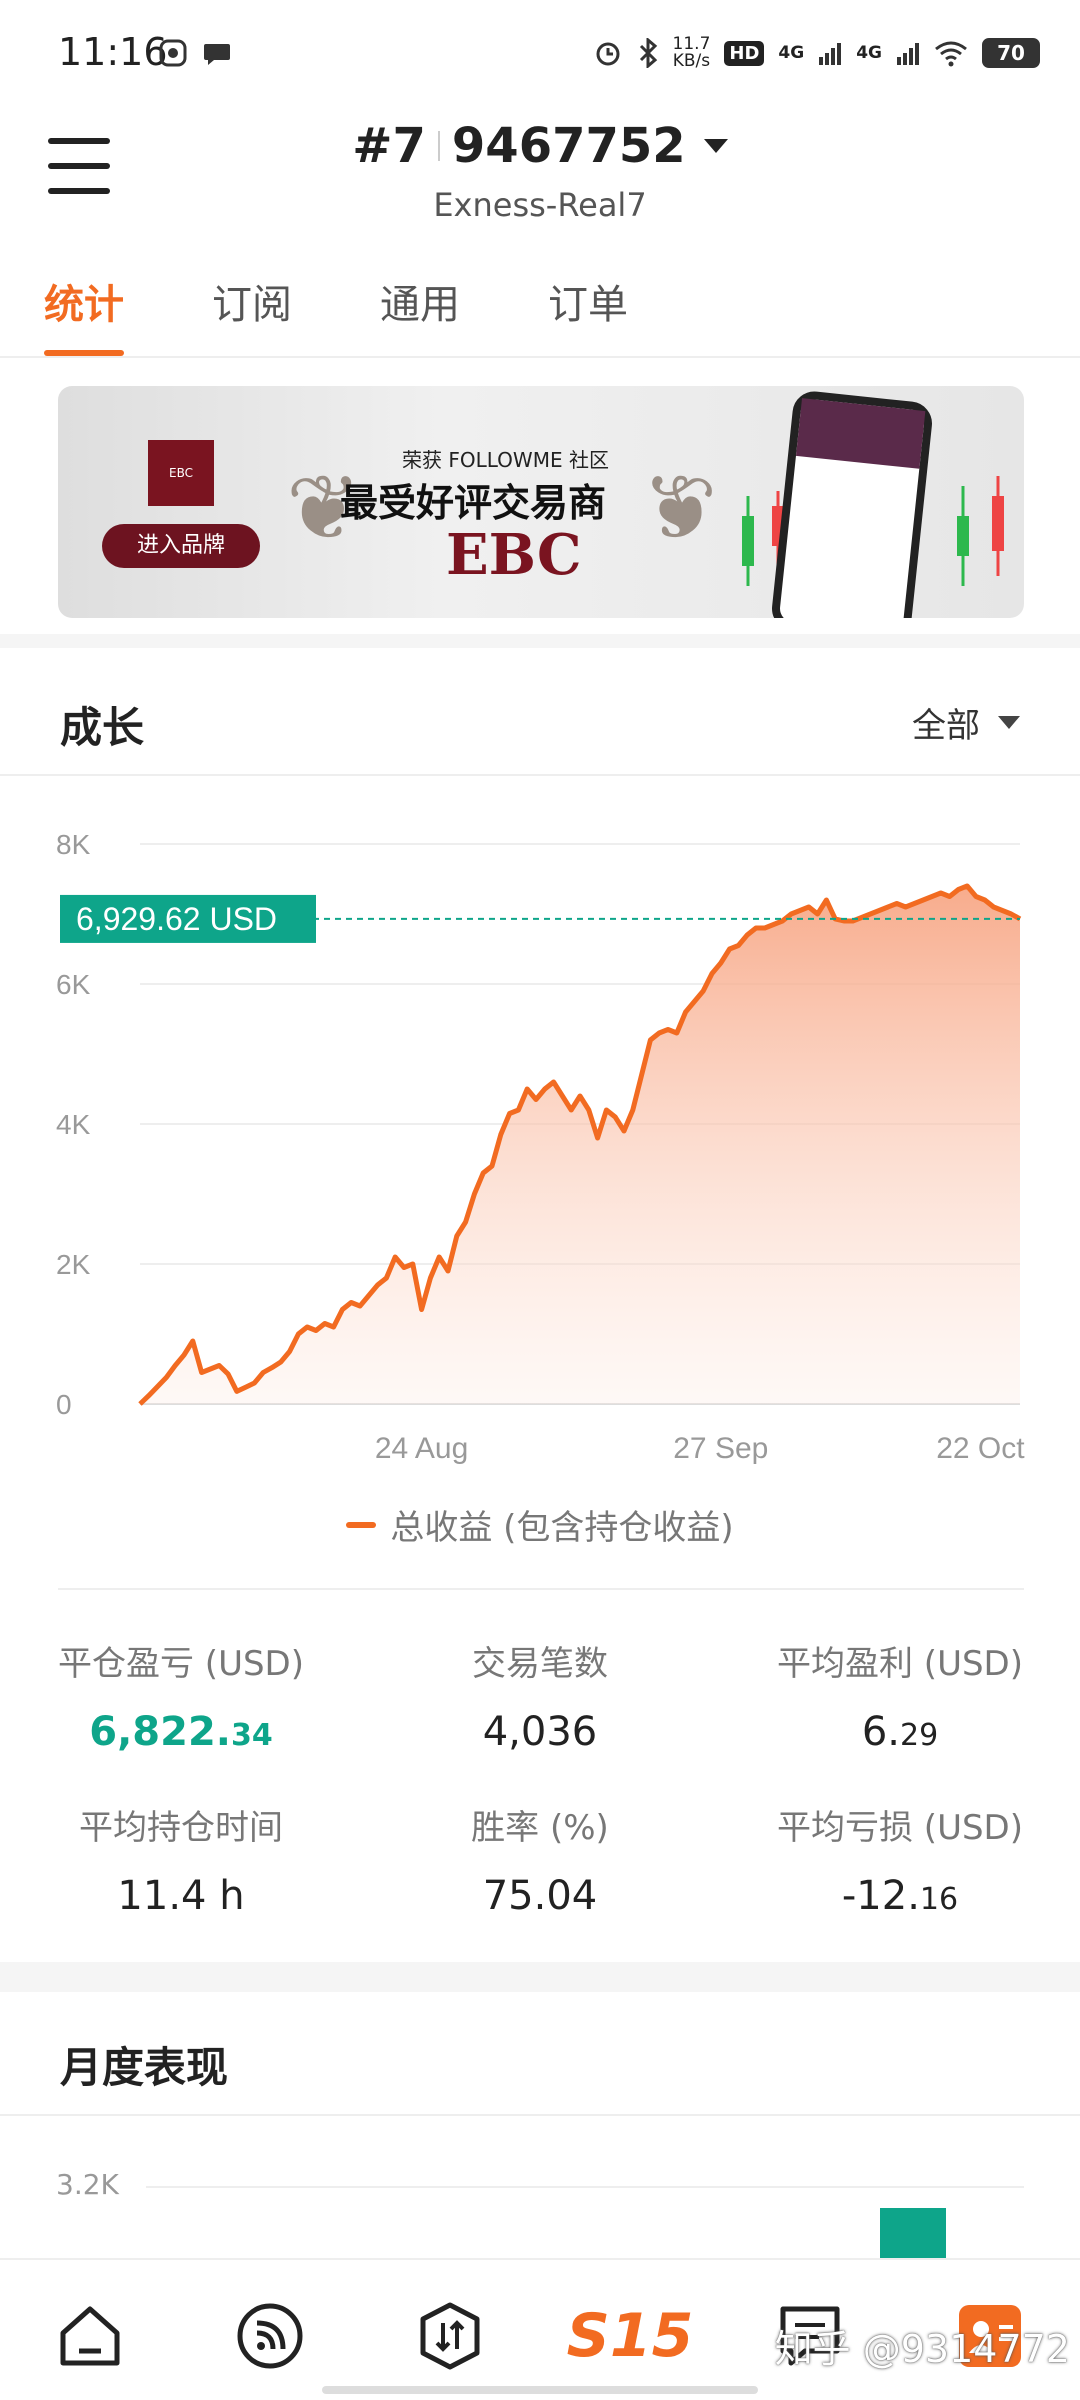 This screenshot has width=1080, height=2400. I want to click on stat-value: 4,036, so click(540, 1732).